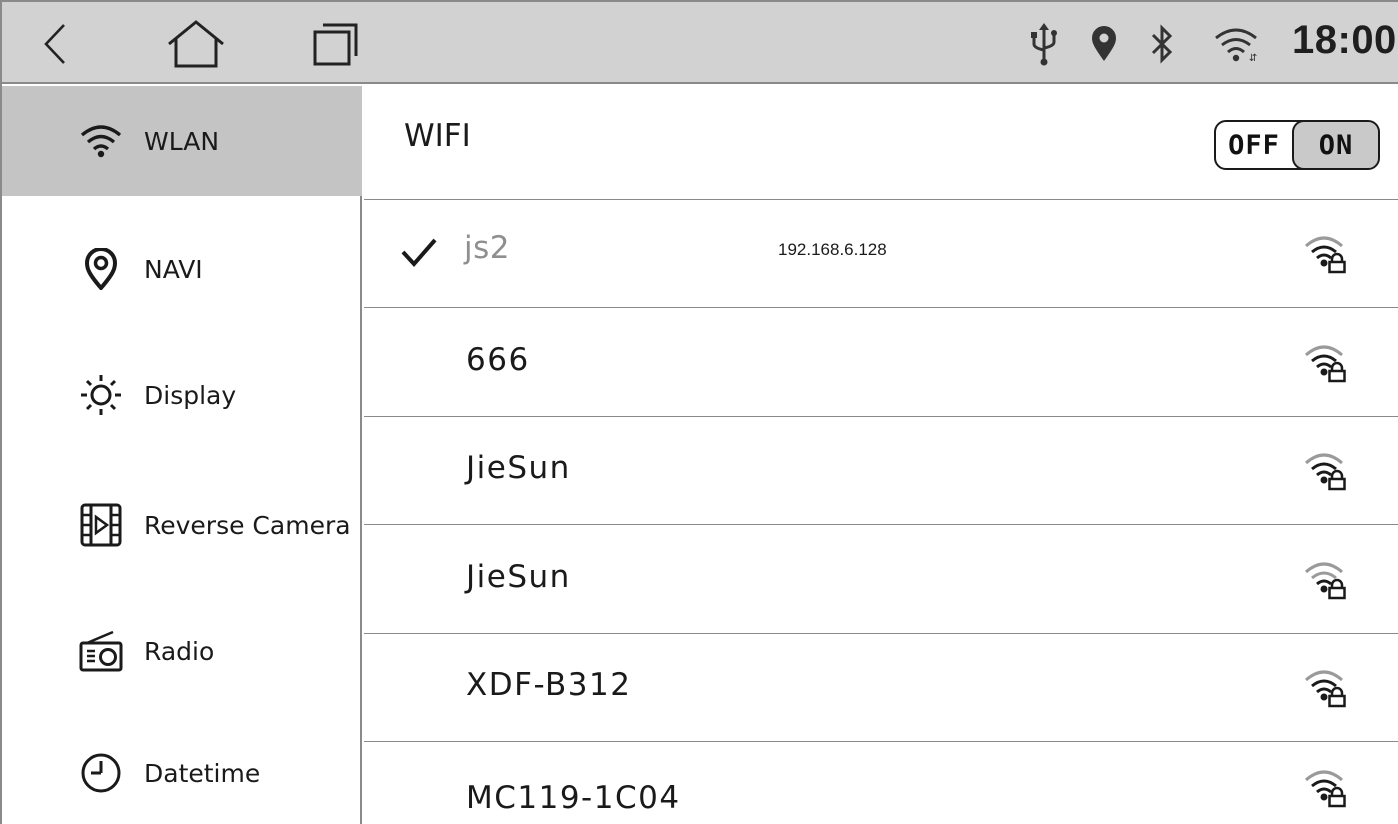  I want to click on sidebar-item-label: NAVI, so click(173, 269).